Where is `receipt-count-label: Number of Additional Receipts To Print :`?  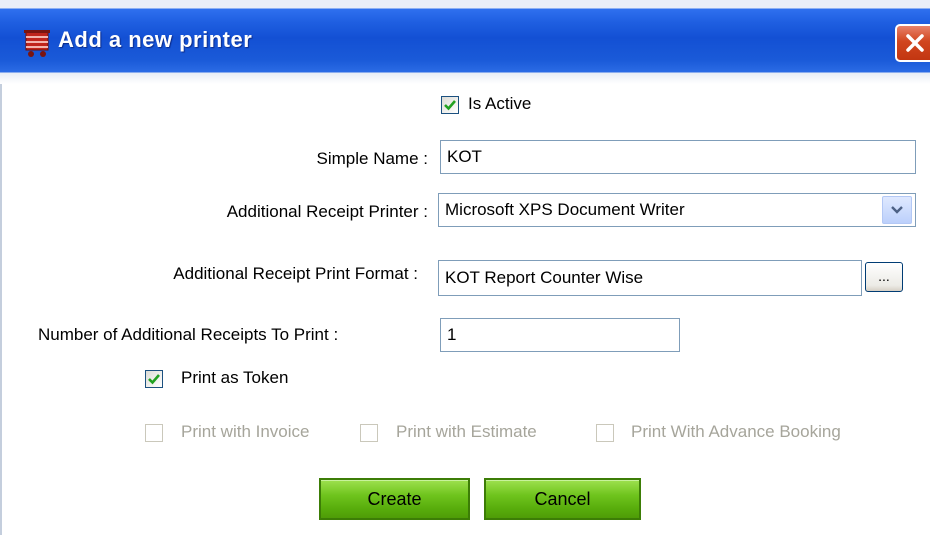 receipt-count-label: Number of Additional Receipts To Print : is located at coordinates (188, 334).